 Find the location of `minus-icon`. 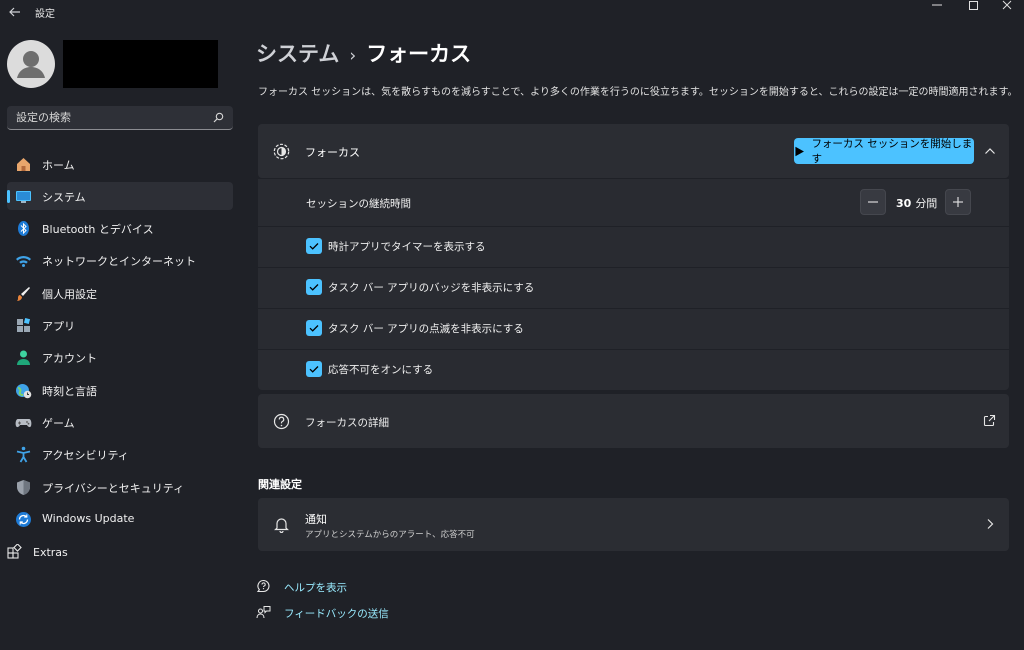

minus-icon is located at coordinates (873, 202).